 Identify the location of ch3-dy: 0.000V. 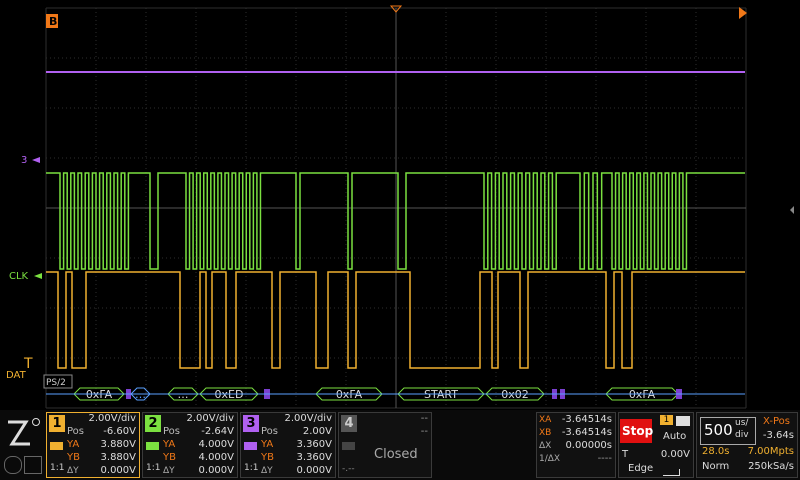
(314, 470).